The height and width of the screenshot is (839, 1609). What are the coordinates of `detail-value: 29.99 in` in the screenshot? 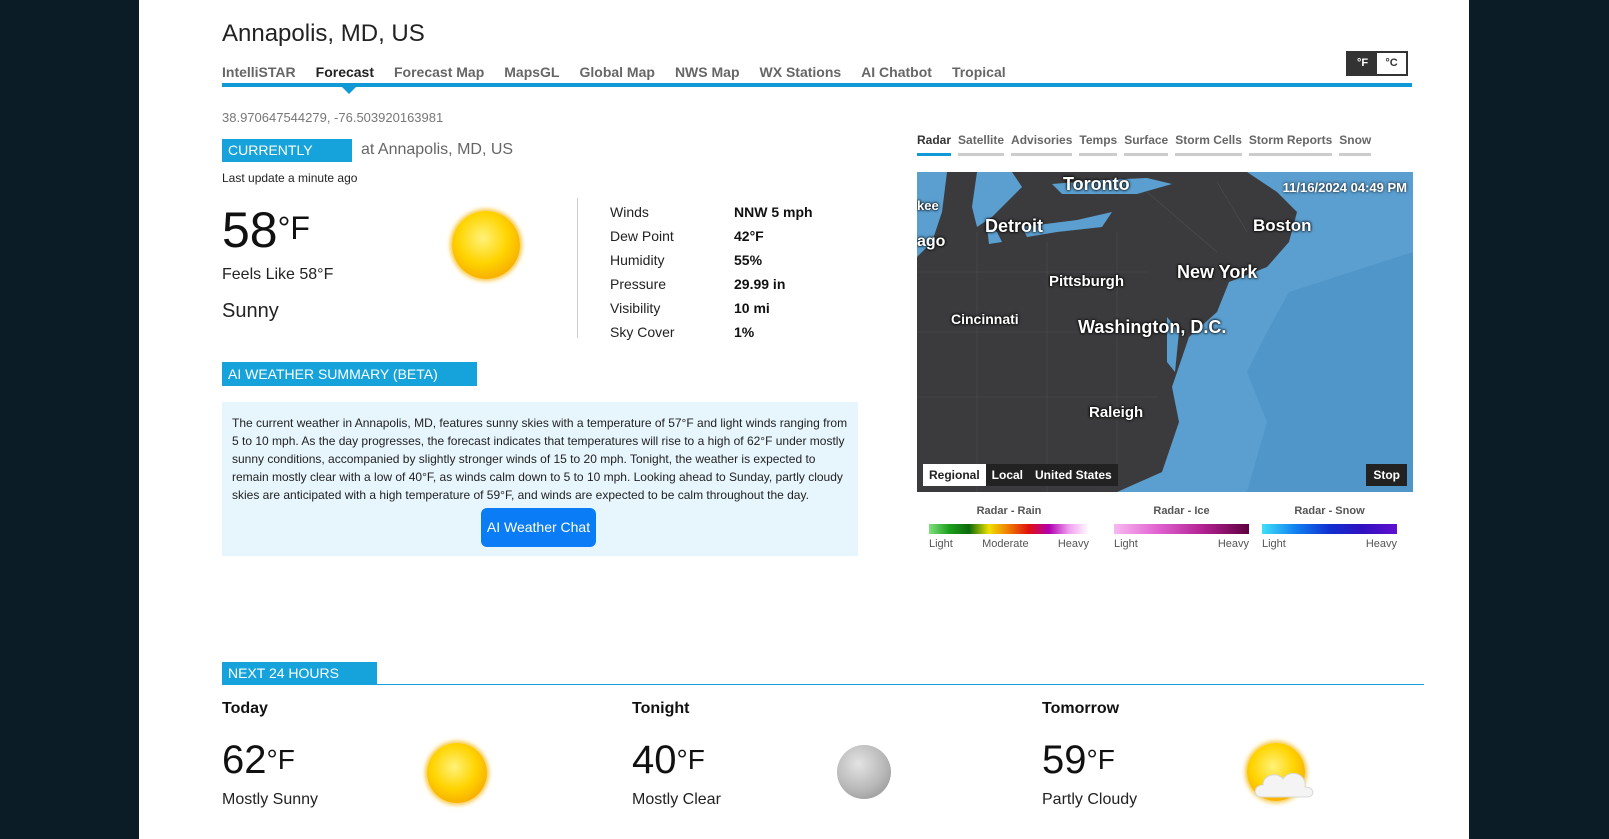 It's located at (760, 284).